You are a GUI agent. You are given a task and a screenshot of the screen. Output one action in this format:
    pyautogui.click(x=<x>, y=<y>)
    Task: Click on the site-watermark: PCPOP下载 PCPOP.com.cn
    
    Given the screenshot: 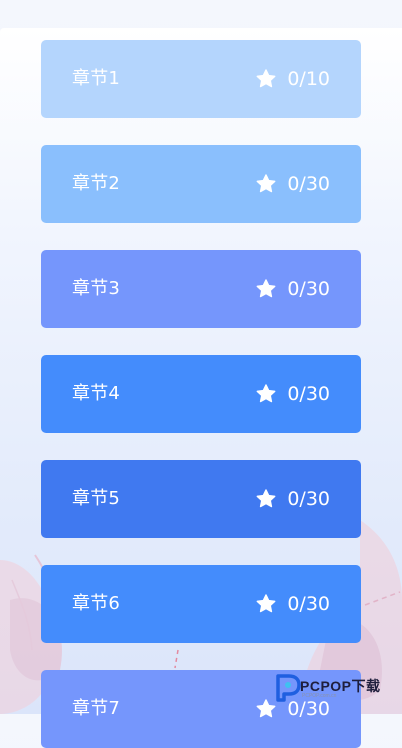 What is the action you would take?
    pyautogui.click(x=334, y=687)
    